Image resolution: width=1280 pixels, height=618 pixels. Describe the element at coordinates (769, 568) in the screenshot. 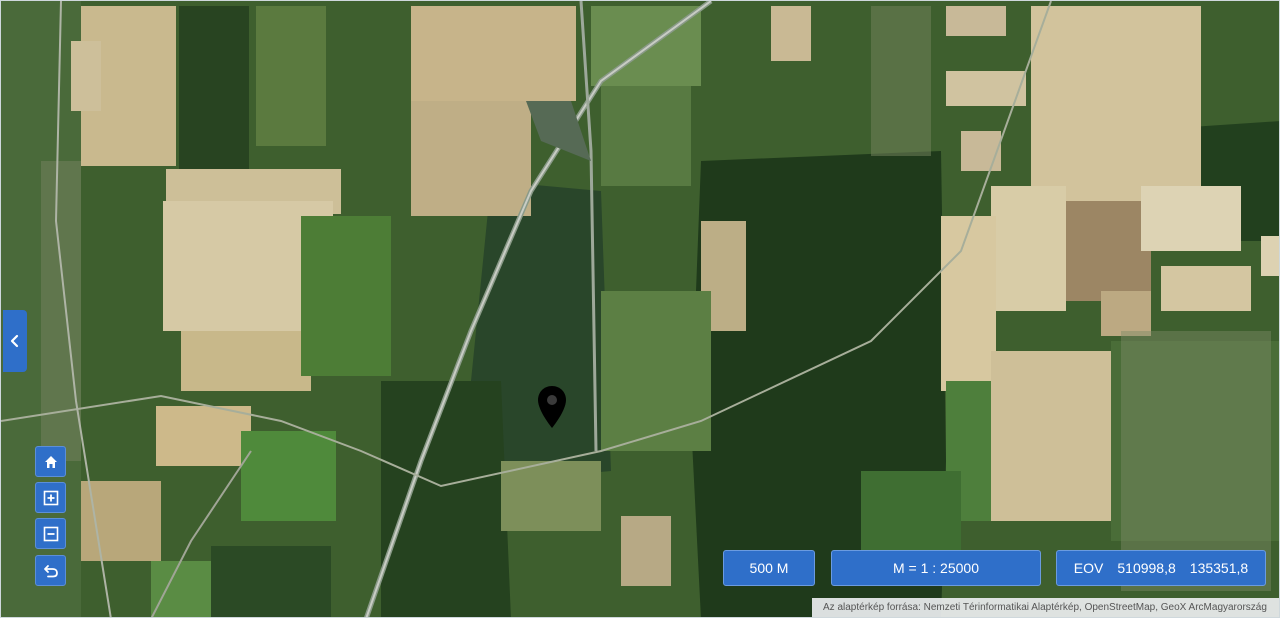

I see `scale-bar-label: 500 M` at that location.